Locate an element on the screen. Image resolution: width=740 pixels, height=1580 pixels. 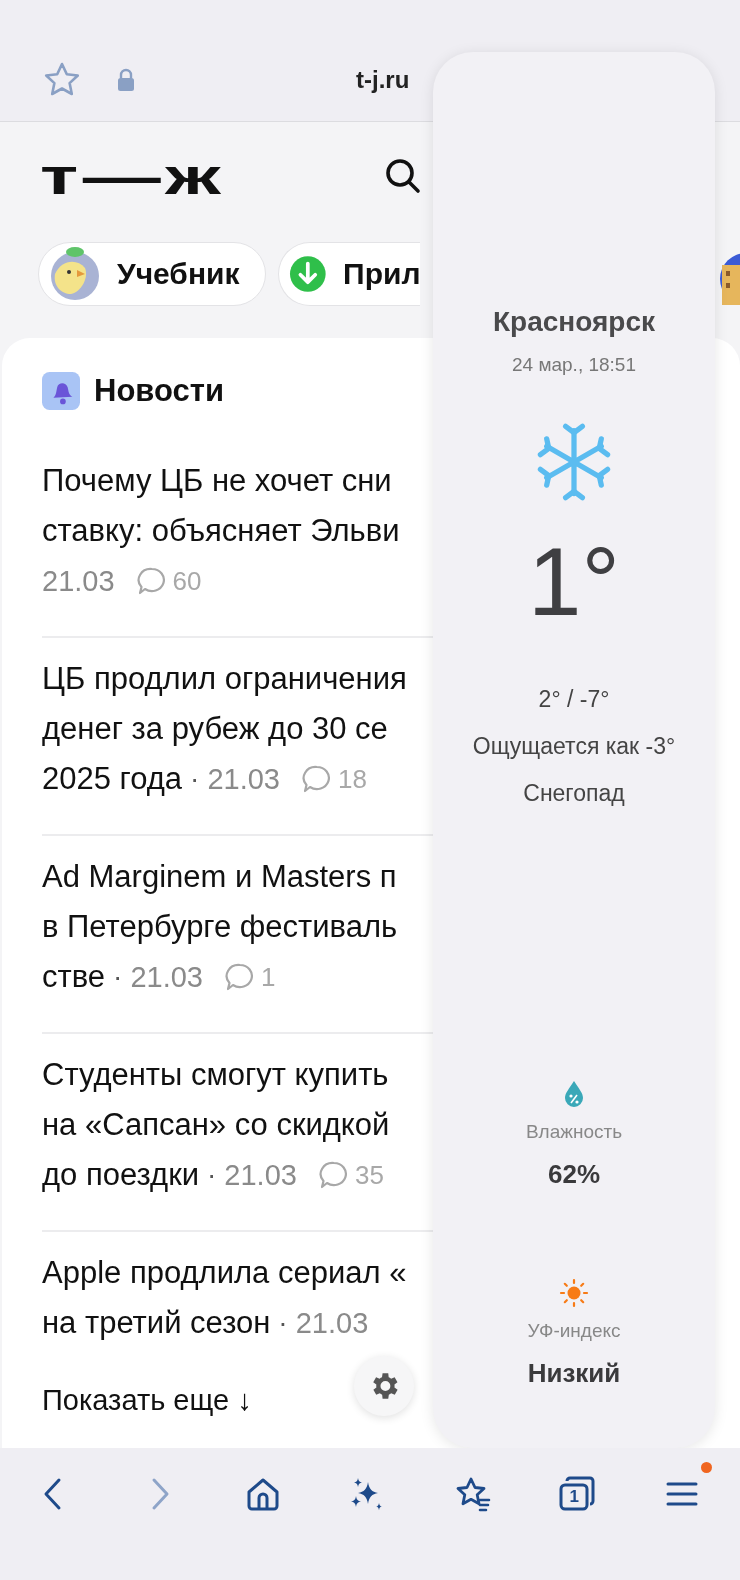
detail-label: Влажность is located at coordinates (574, 1132).